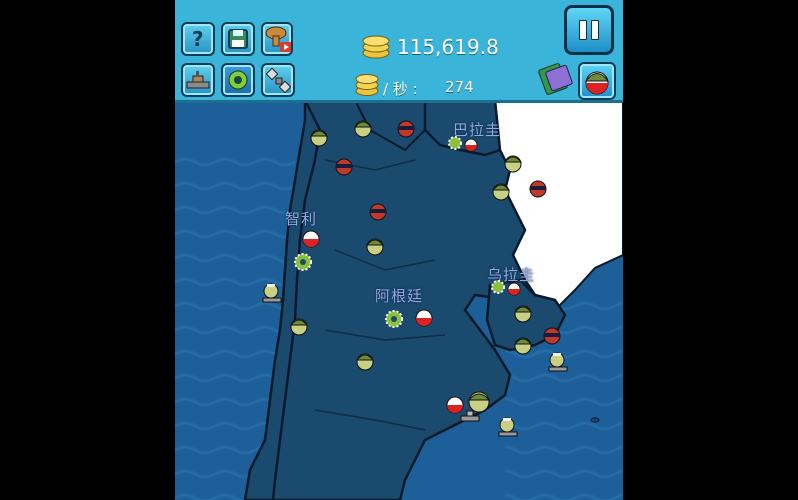  Describe the element at coordinates (301, 219) in the screenshot. I see `label-chile: 智利` at that location.